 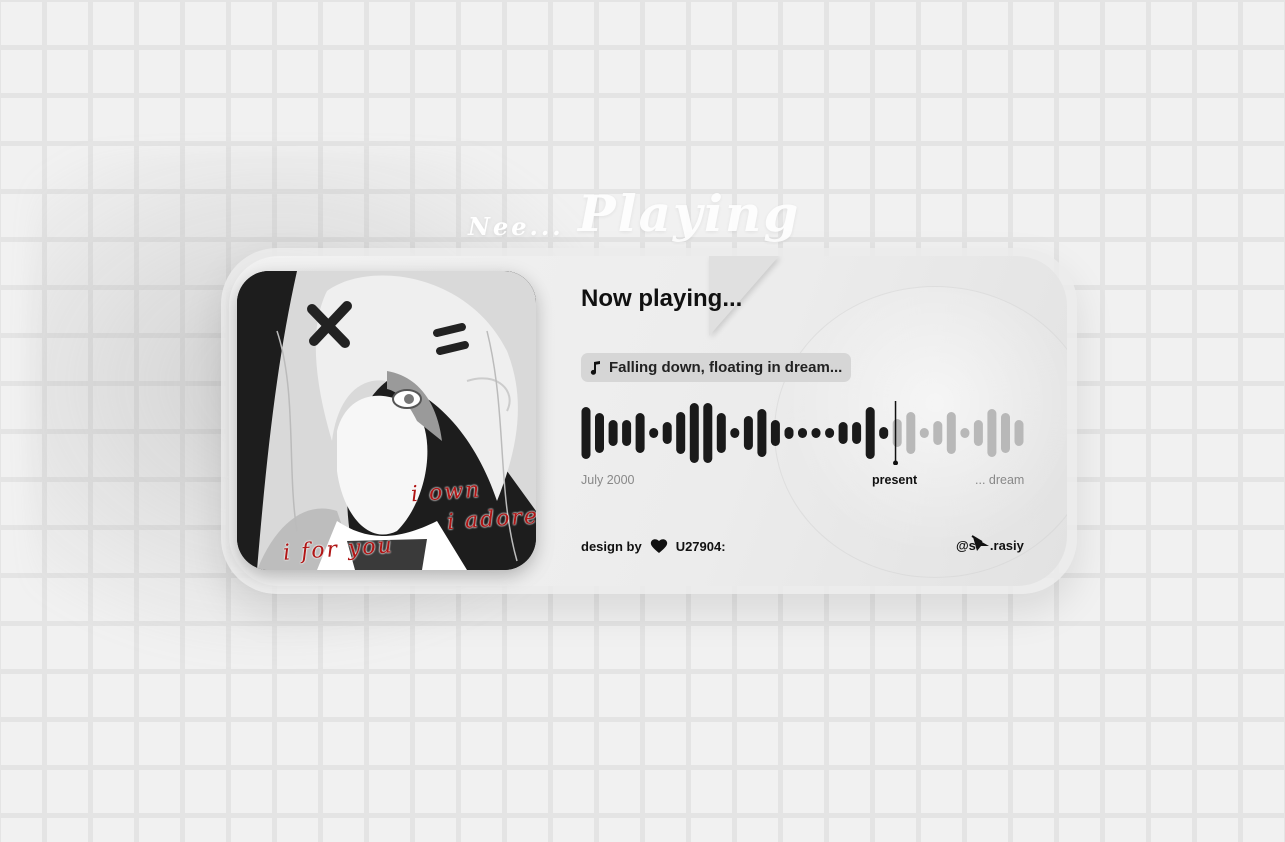 I want to click on decorative-big-text: Playing, so click(x=689, y=213).